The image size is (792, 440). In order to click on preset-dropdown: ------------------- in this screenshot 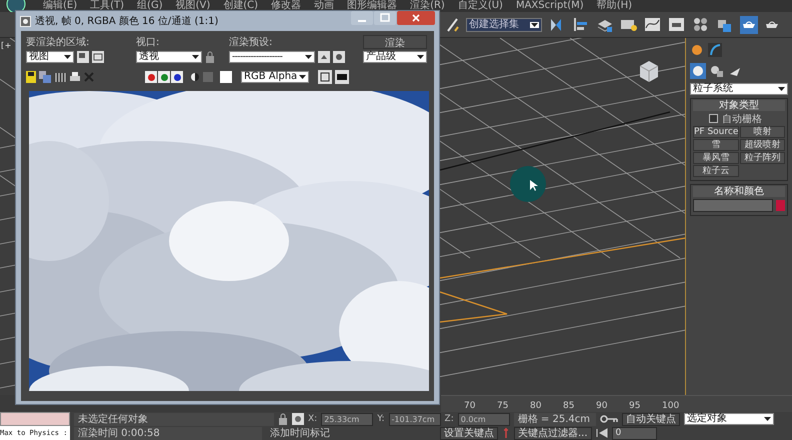, I will do `click(272, 57)`.